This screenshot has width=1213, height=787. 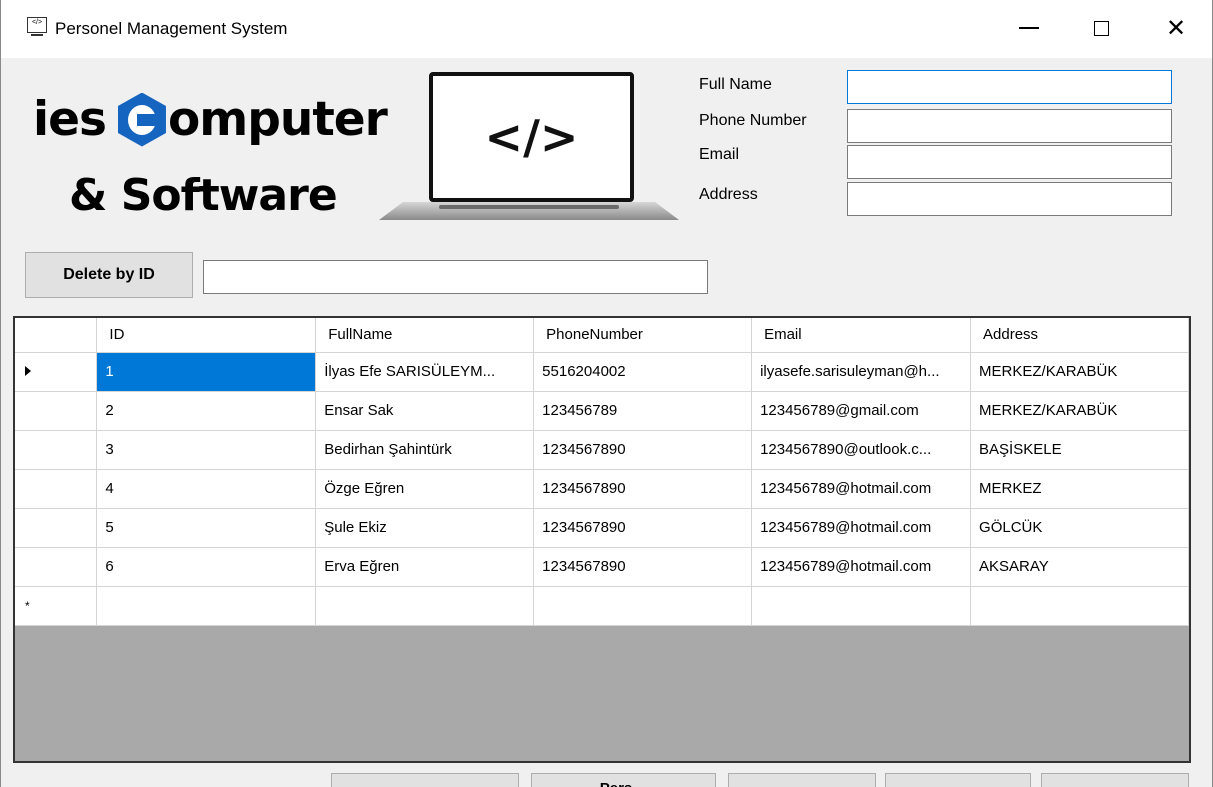 I want to click on cell-address: MERKEZ, so click(x=1079, y=489).